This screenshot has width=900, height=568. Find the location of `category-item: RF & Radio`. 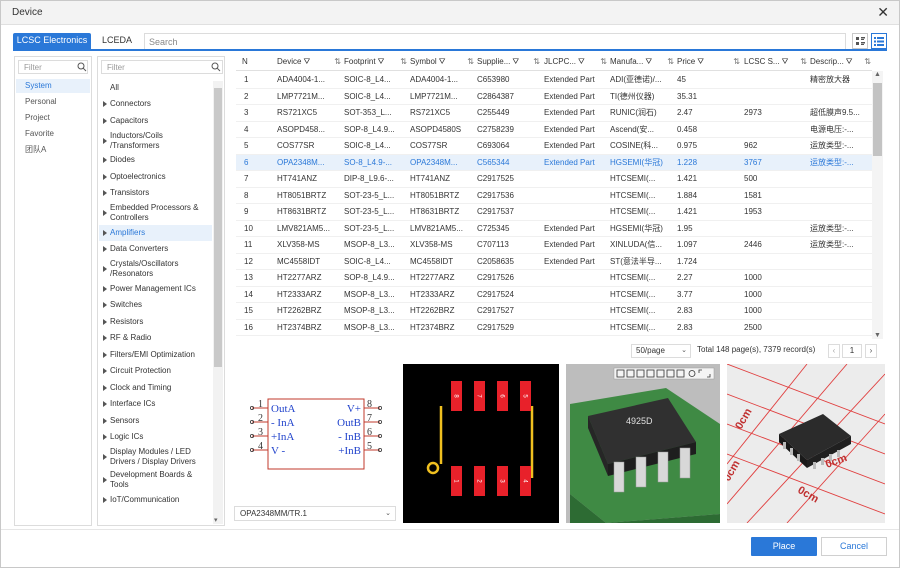

category-item: RF & Radio is located at coordinates (155, 338).